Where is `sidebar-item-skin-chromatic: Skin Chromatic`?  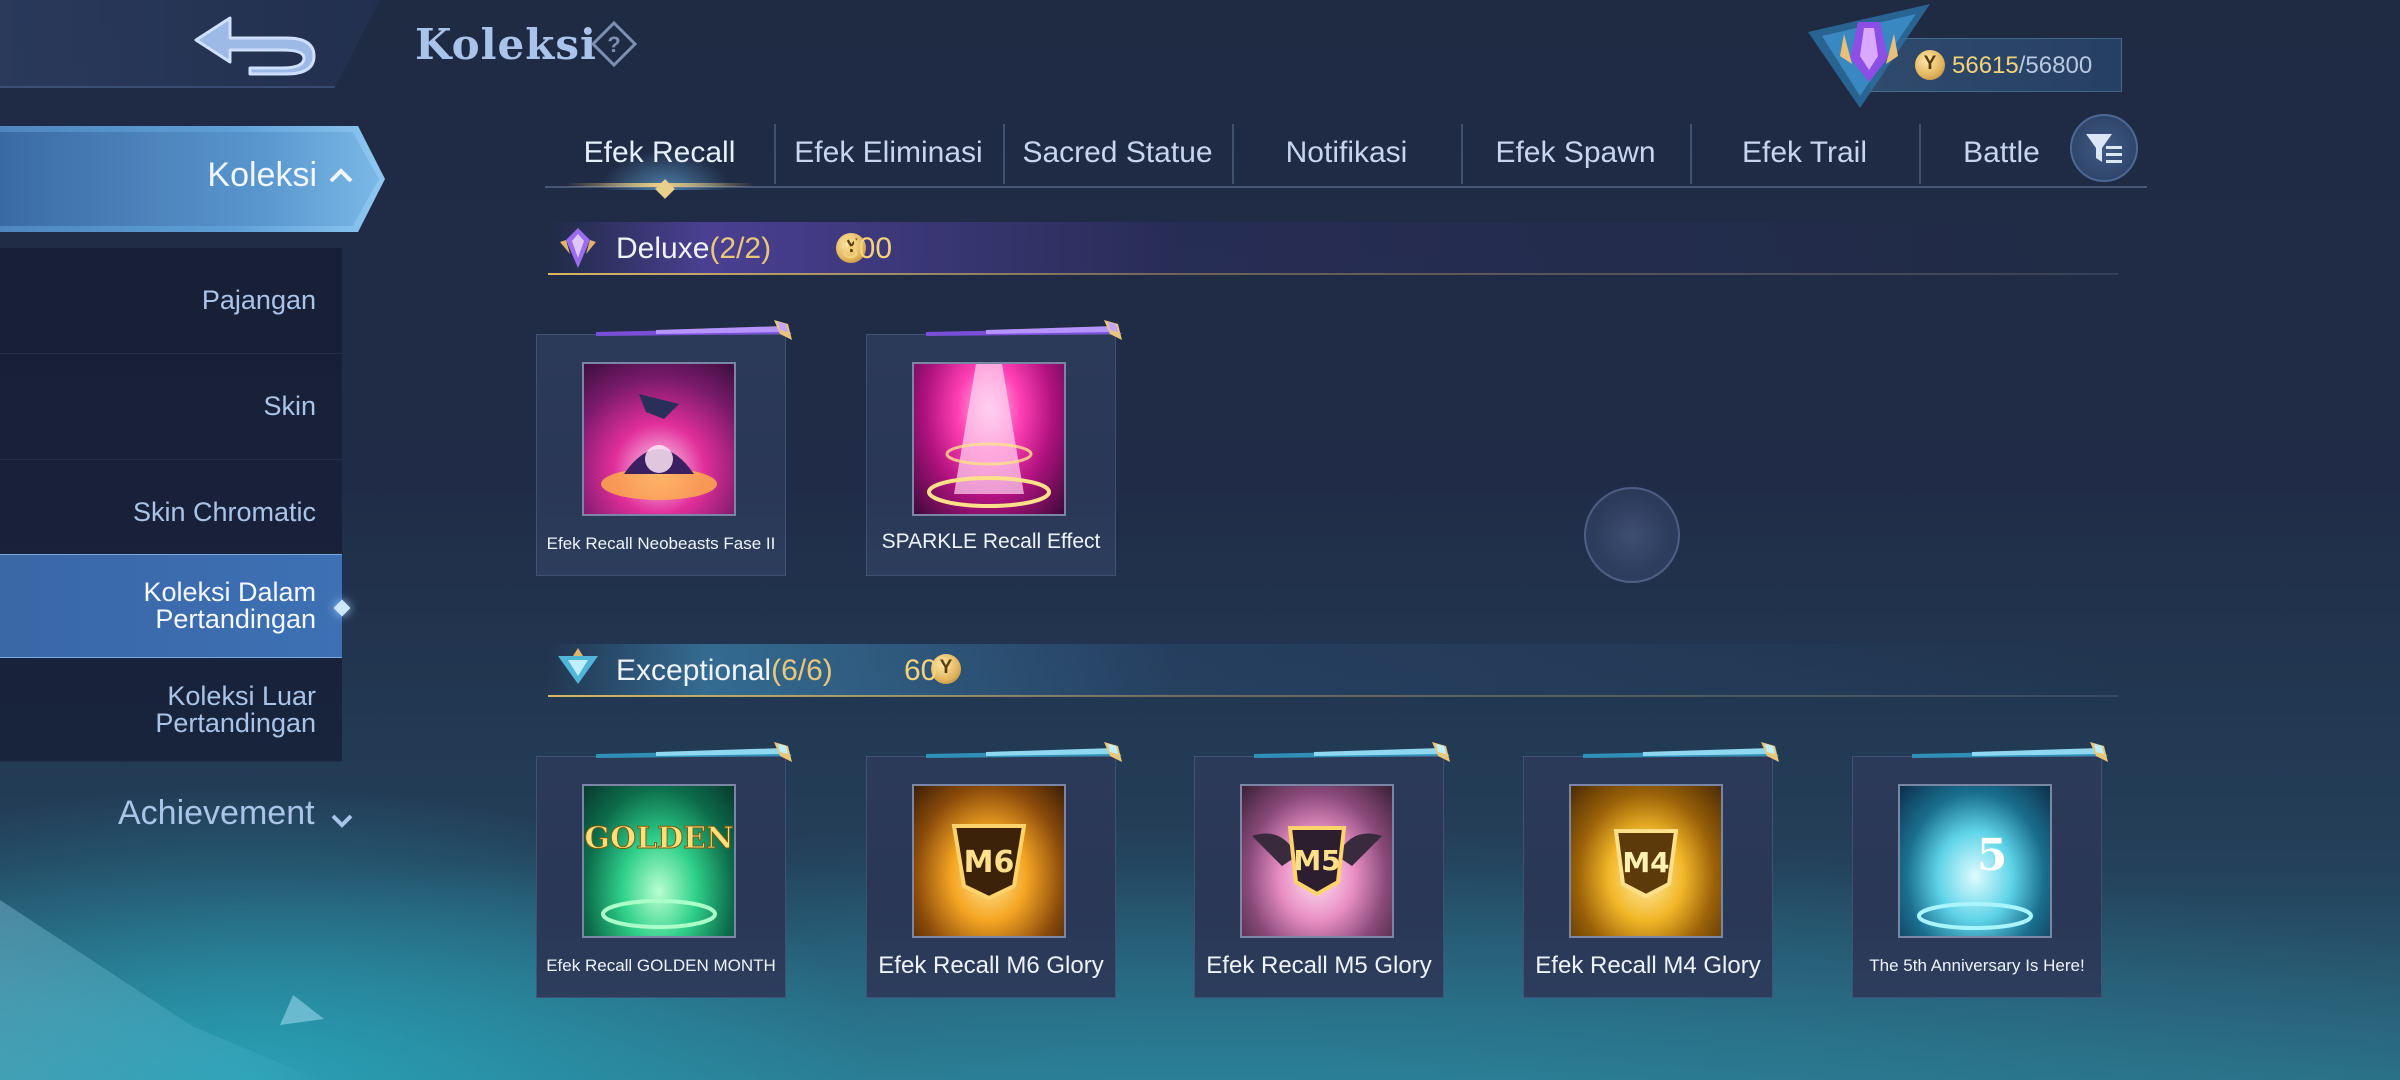 sidebar-item-skin-chromatic: Skin Chromatic is located at coordinates (171, 513).